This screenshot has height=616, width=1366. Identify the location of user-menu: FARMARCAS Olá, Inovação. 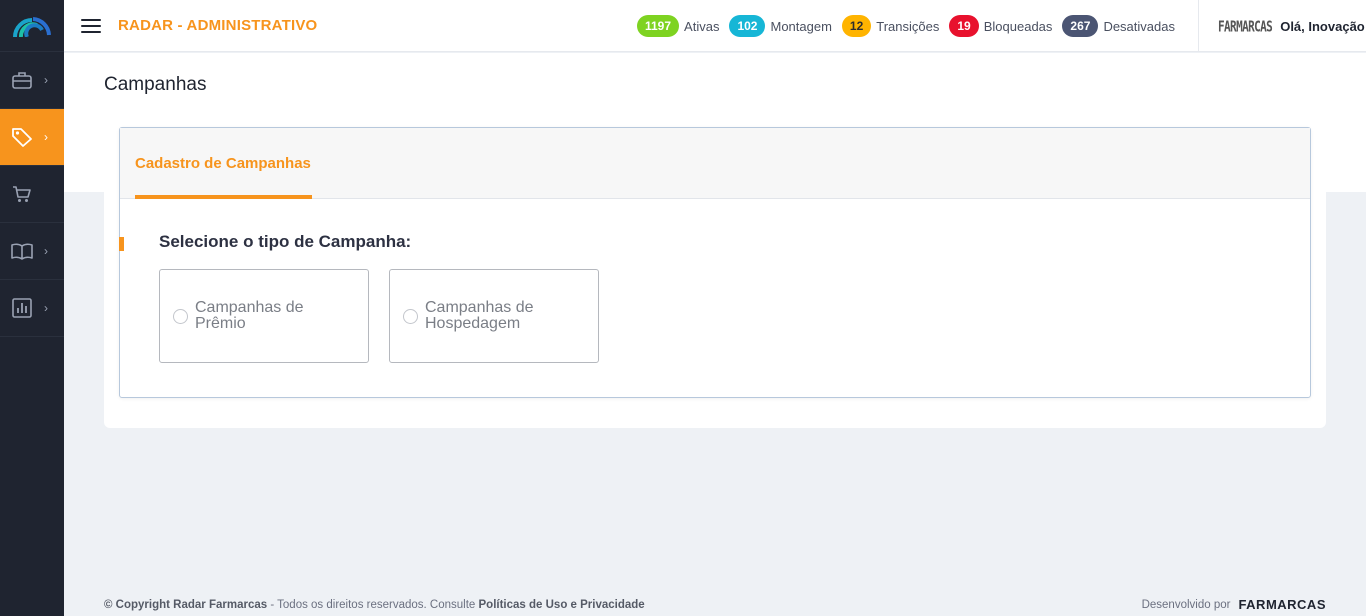
(1282, 26).